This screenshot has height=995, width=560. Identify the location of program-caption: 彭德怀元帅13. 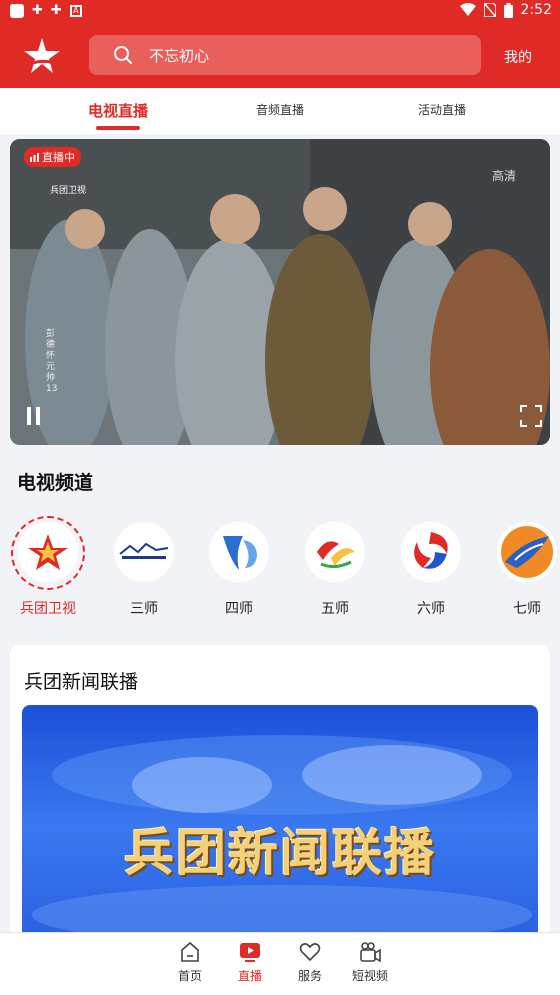
(52, 361).